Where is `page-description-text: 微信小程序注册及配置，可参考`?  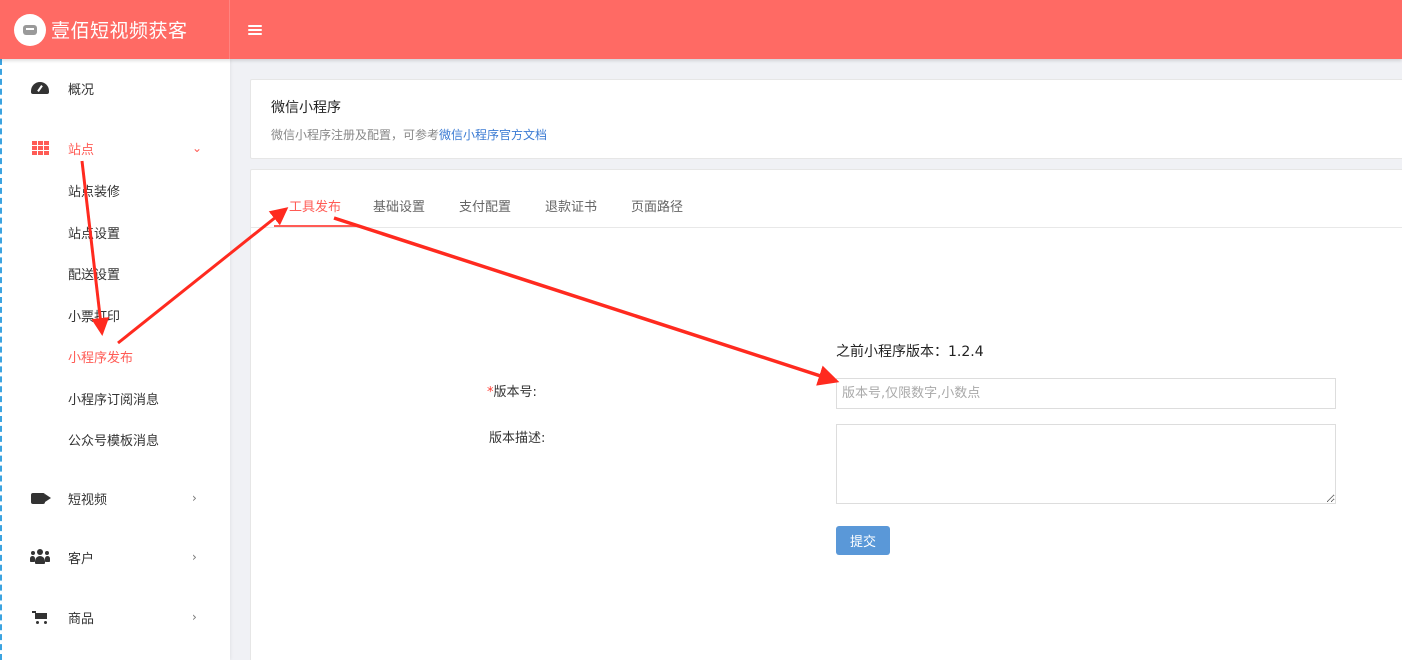
page-description-text: 微信小程序注册及配置，可参考 is located at coordinates (355, 135).